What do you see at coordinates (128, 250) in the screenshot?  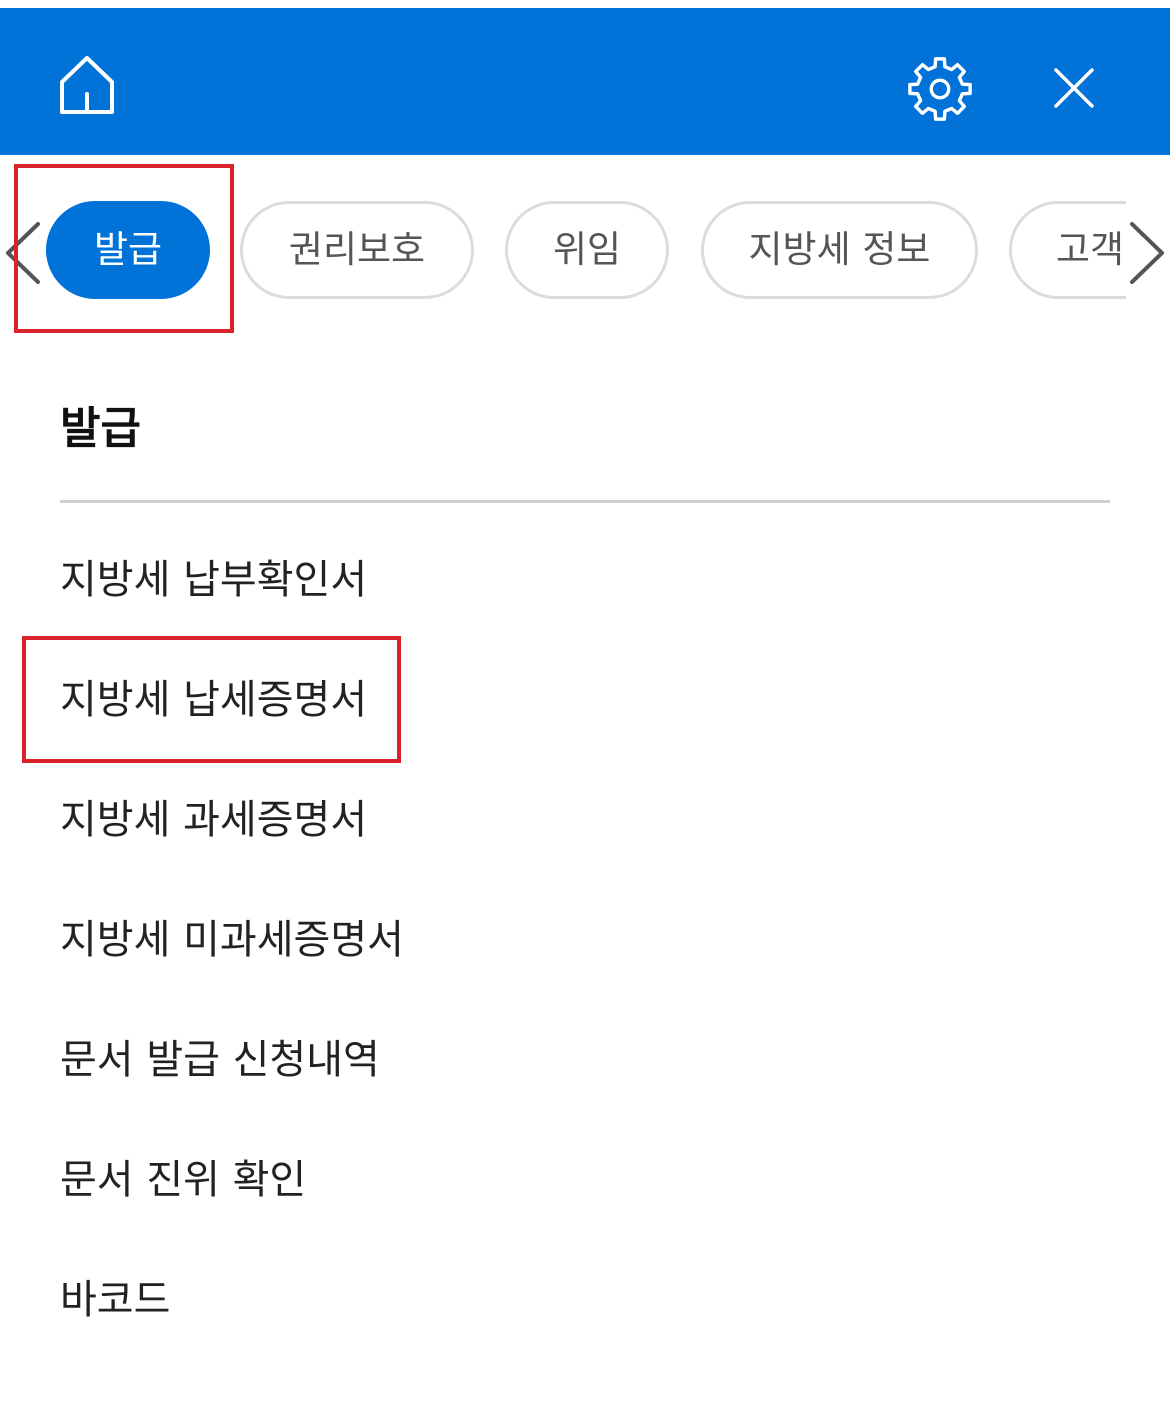 I see `tab-issue: 발급` at bounding box center [128, 250].